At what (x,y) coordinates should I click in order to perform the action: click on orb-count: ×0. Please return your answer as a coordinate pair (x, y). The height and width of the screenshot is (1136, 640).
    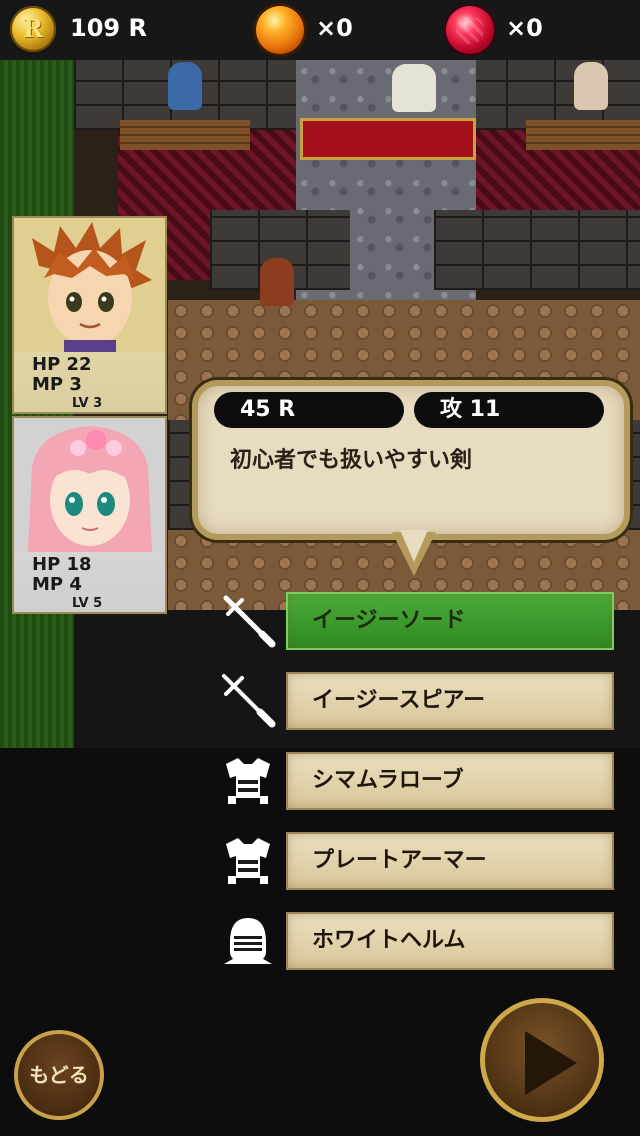
    Looking at the image, I should click on (334, 28).